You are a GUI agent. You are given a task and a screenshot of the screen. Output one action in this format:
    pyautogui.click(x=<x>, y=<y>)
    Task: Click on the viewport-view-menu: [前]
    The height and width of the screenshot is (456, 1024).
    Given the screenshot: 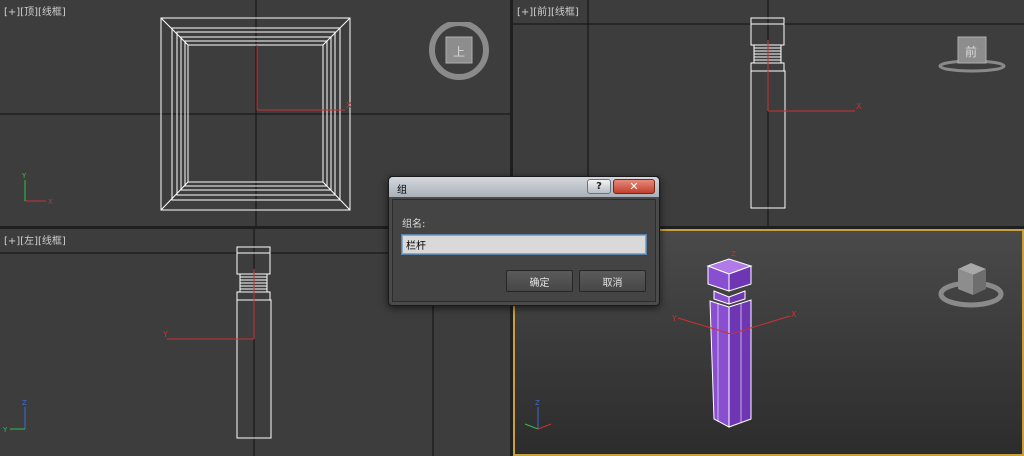 What is the action you would take?
    pyautogui.click(x=542, y=12)
    